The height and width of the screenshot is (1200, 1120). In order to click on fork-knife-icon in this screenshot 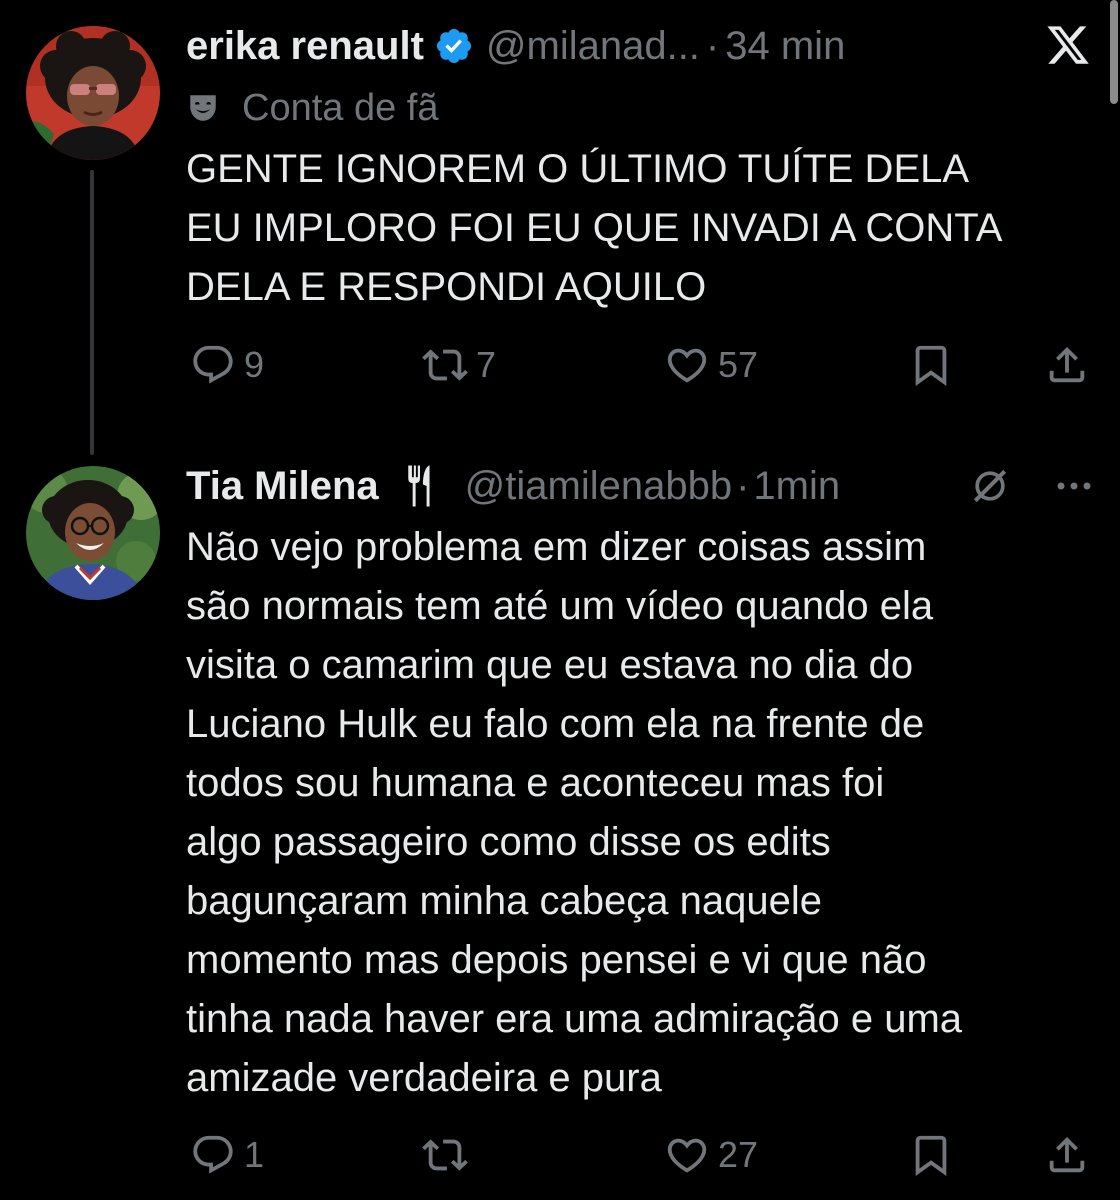, I will do `click(418, 486)`.